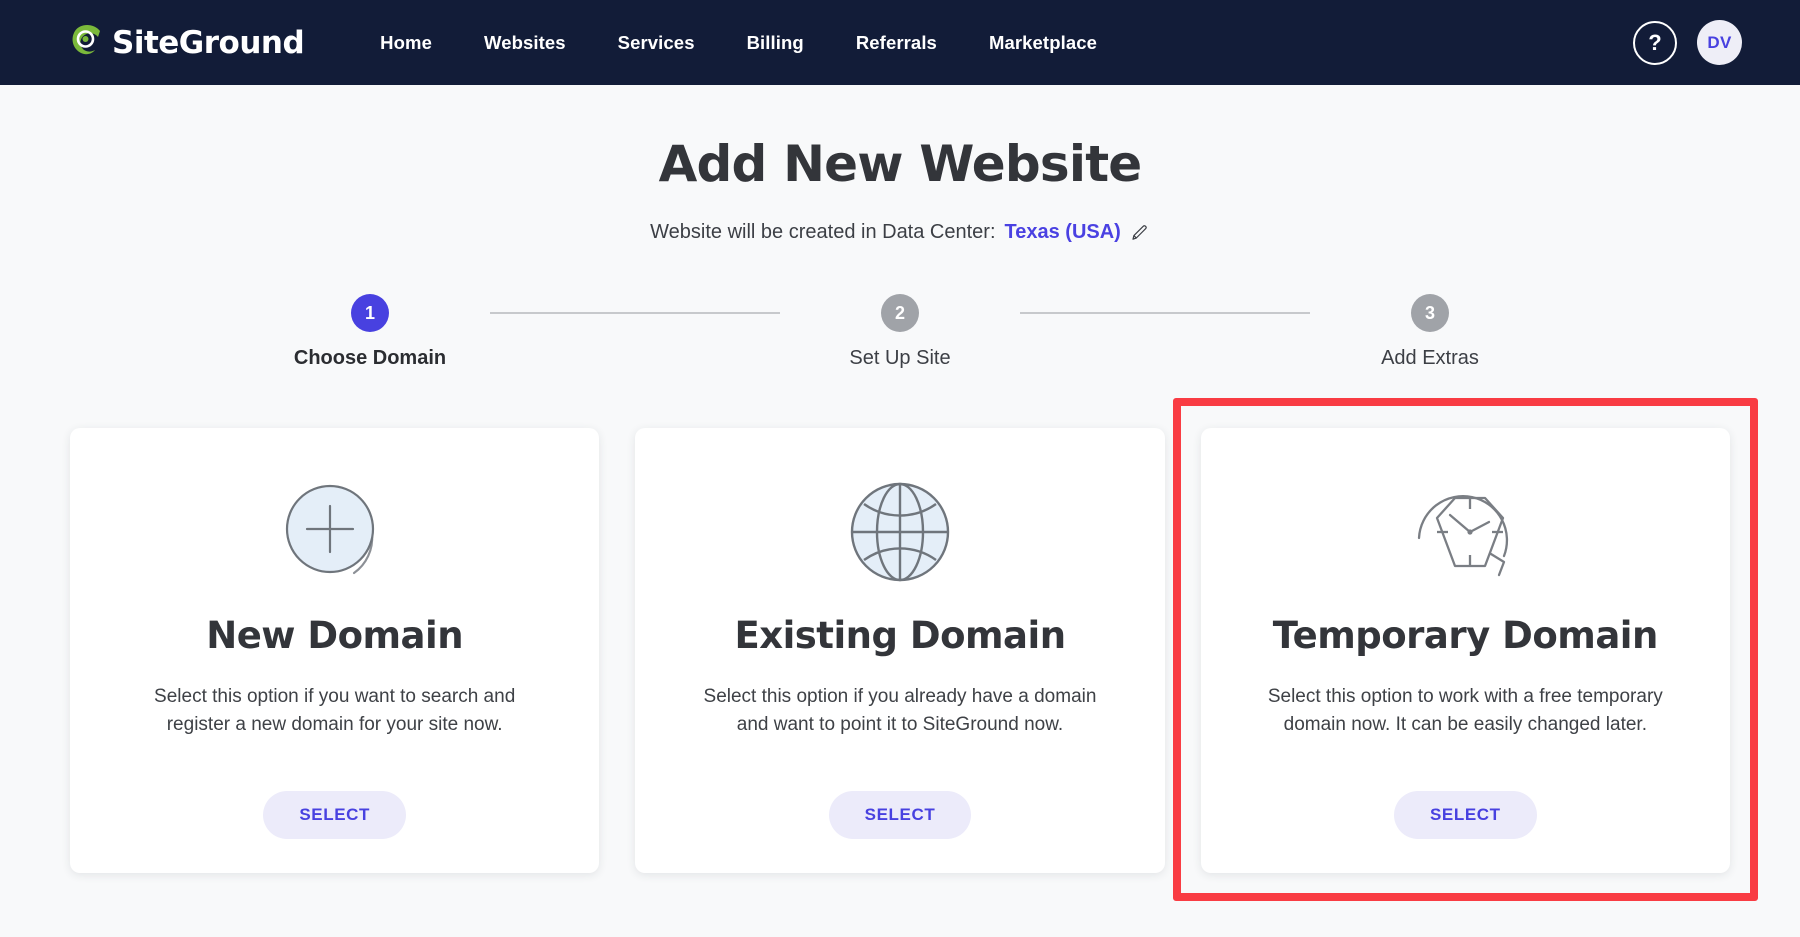 The height and width of the screenshot is (937, 1800). I want to click on nav-item-marketplace: Marketplace, so click(1043, 43).